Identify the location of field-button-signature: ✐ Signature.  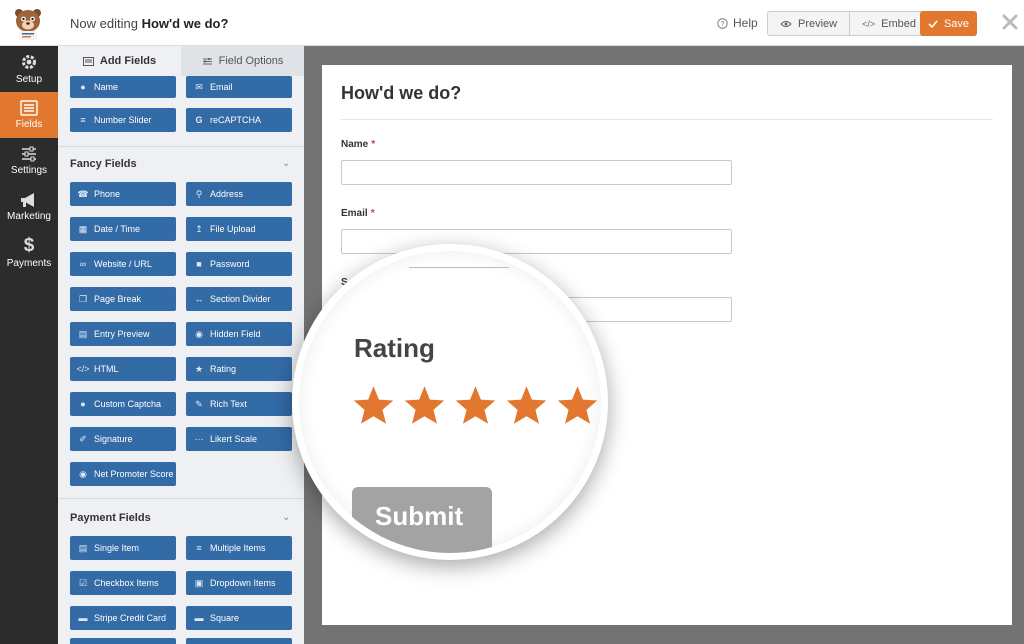
(123, 439).